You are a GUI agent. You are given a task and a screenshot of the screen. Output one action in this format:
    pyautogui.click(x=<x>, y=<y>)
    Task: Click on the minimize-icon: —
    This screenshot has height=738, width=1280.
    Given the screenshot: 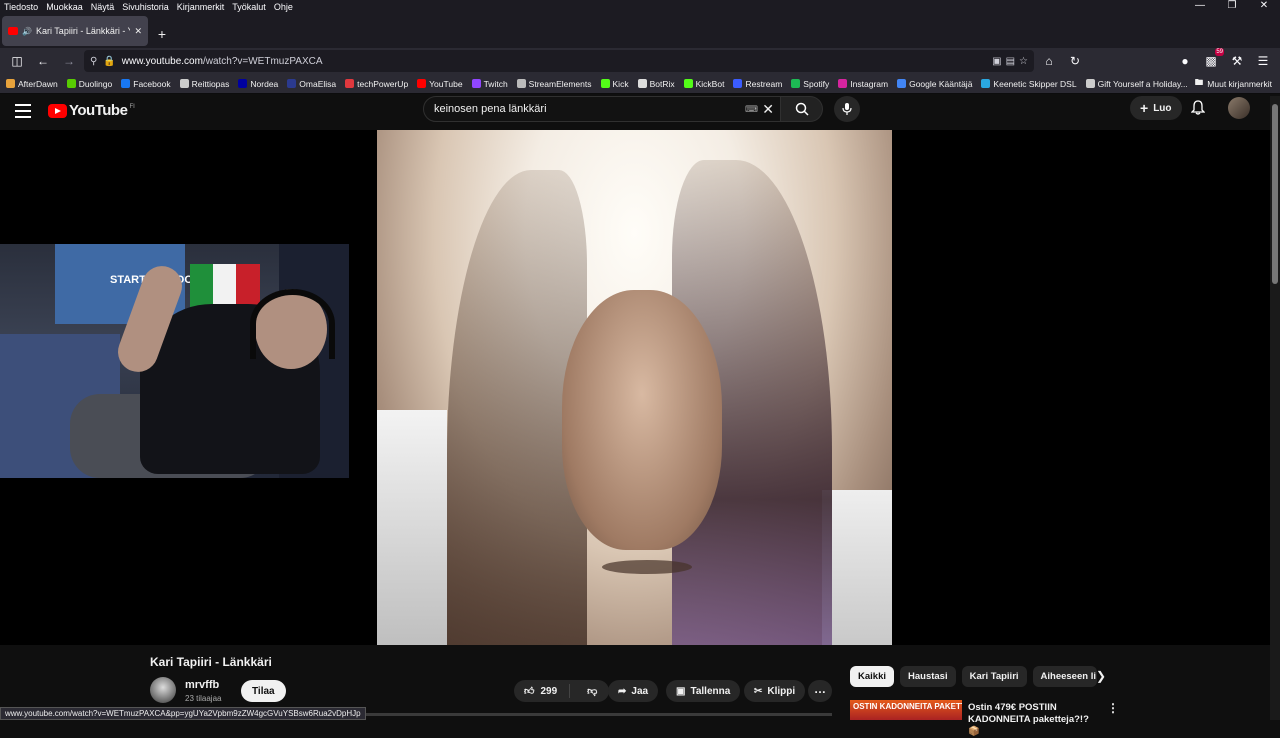 What is the action you would take?
    pyautogui.click(x=1200, y=5)
    